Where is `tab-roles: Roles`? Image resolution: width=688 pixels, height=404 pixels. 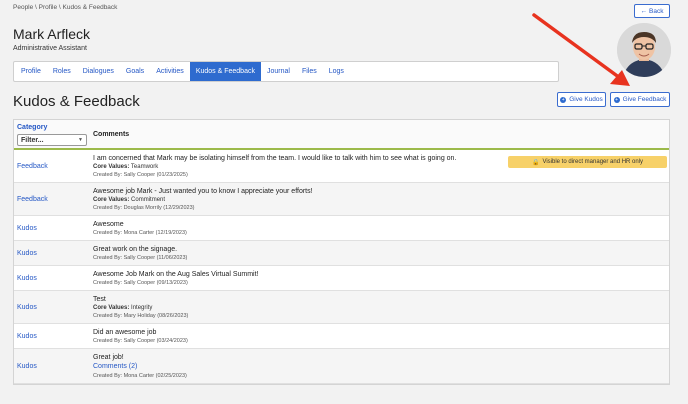
tab-roles: Roles is located at coordinates (62, 71).